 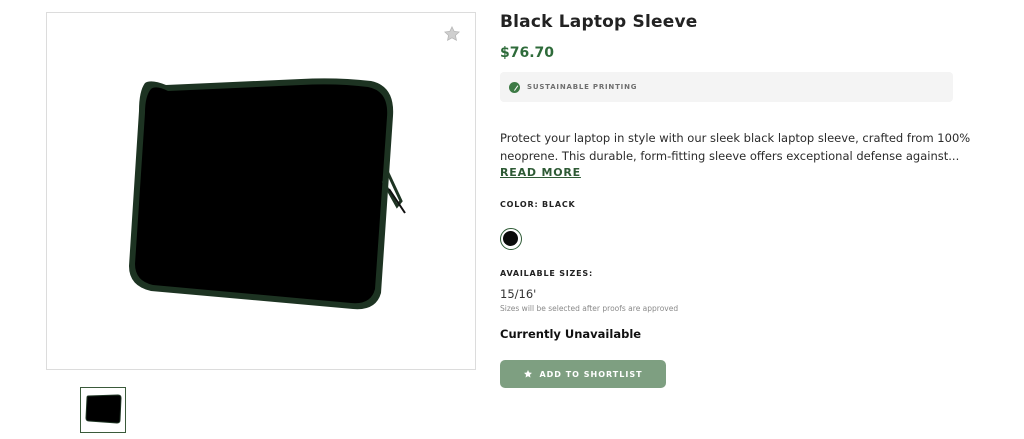 I want to click on product-title: Black Laptop Sleeve, so click(x=599, y=22).